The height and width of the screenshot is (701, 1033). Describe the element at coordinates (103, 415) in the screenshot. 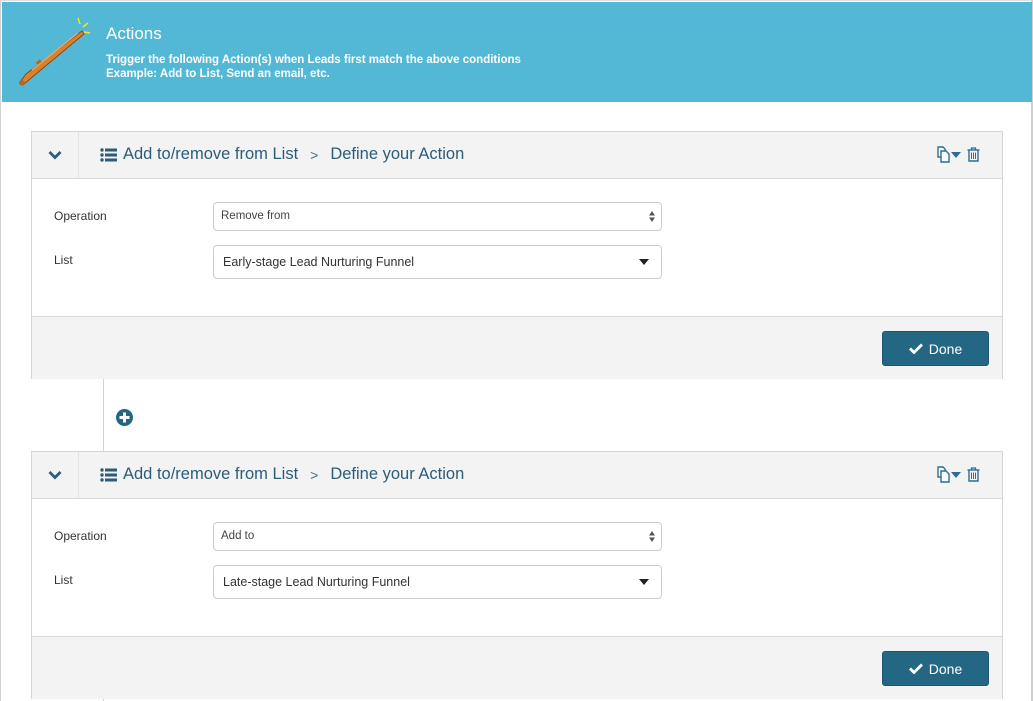

I see `connector-line` at that location.